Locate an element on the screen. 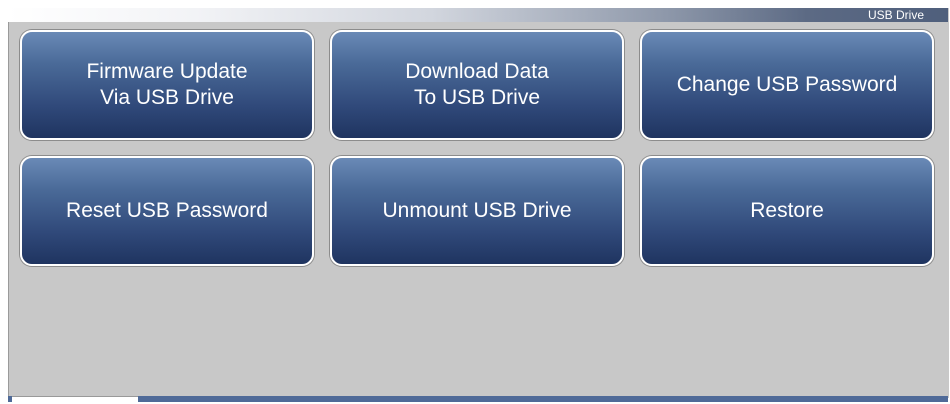  unmount-usb-drive-button: Unmount USB Drive is located at coordinates (477, 211).